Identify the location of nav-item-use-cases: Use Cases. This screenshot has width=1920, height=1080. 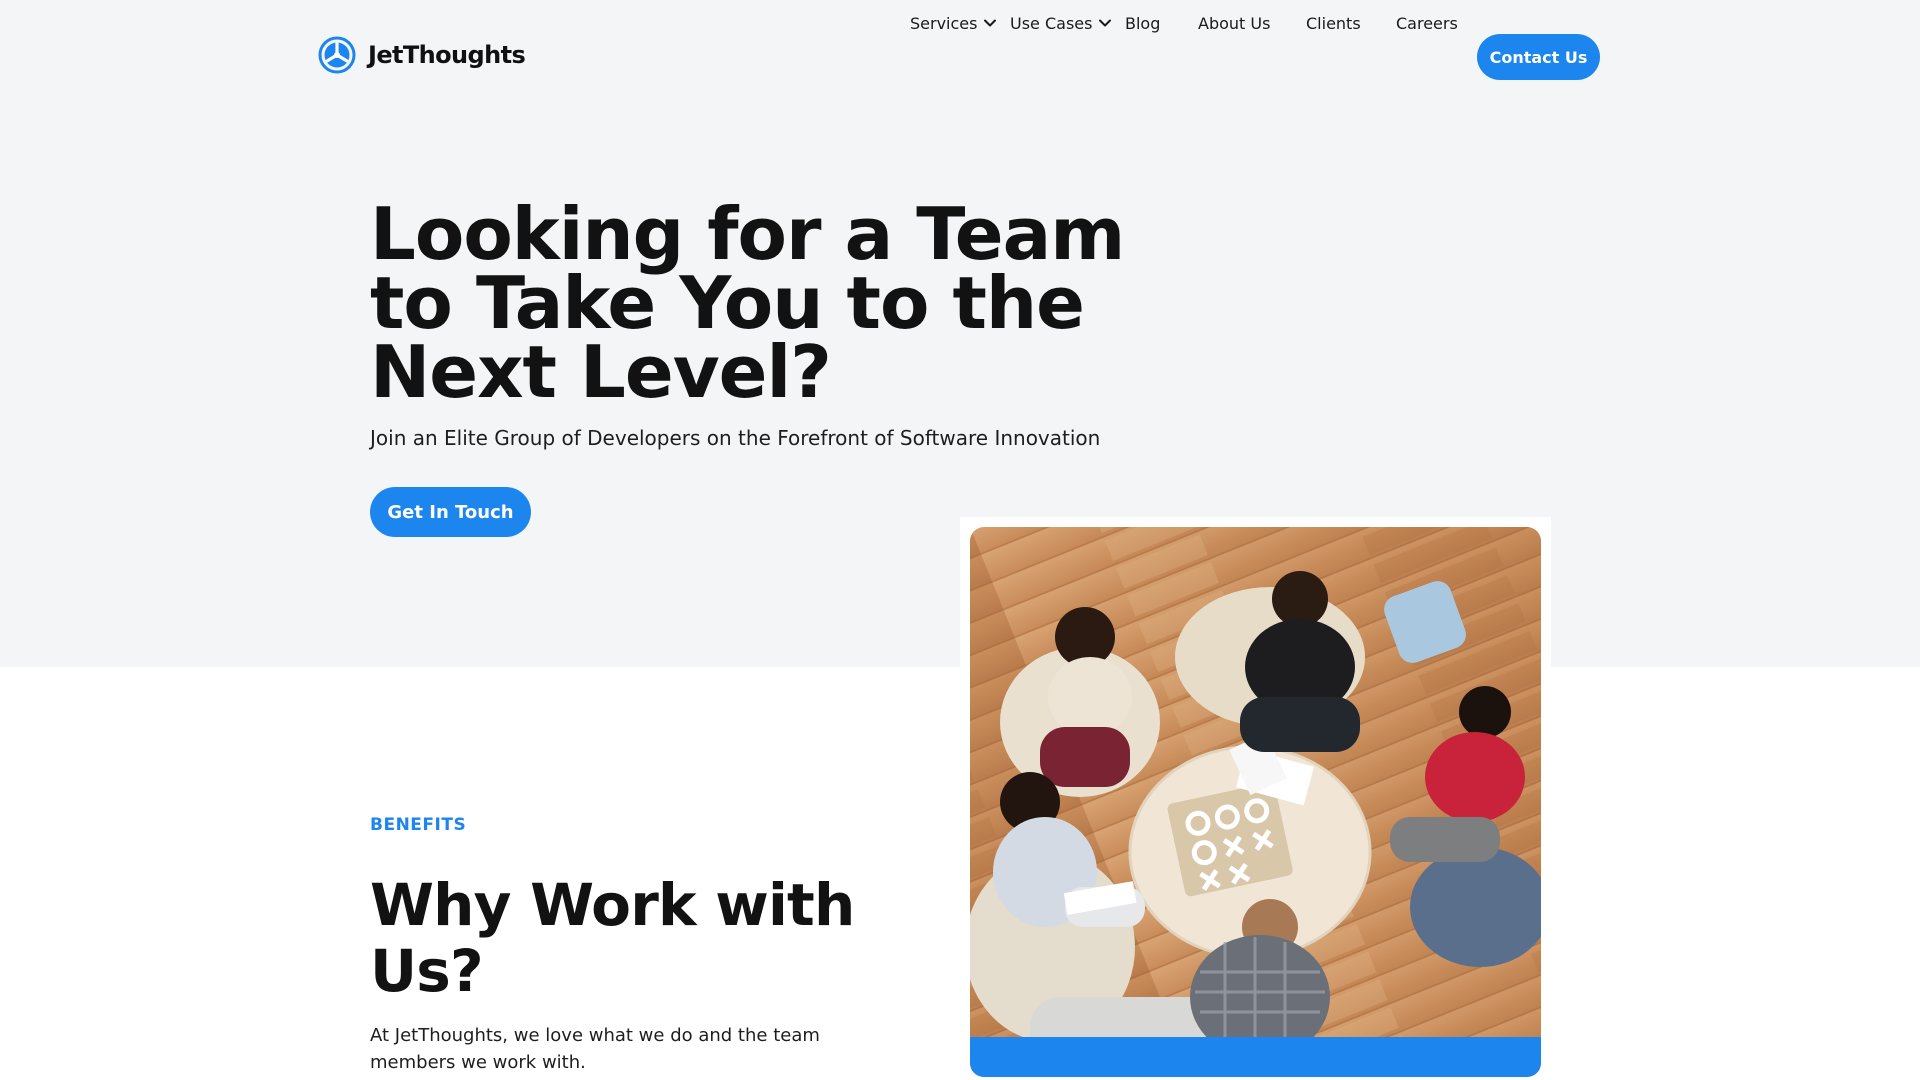
(1061, 23).